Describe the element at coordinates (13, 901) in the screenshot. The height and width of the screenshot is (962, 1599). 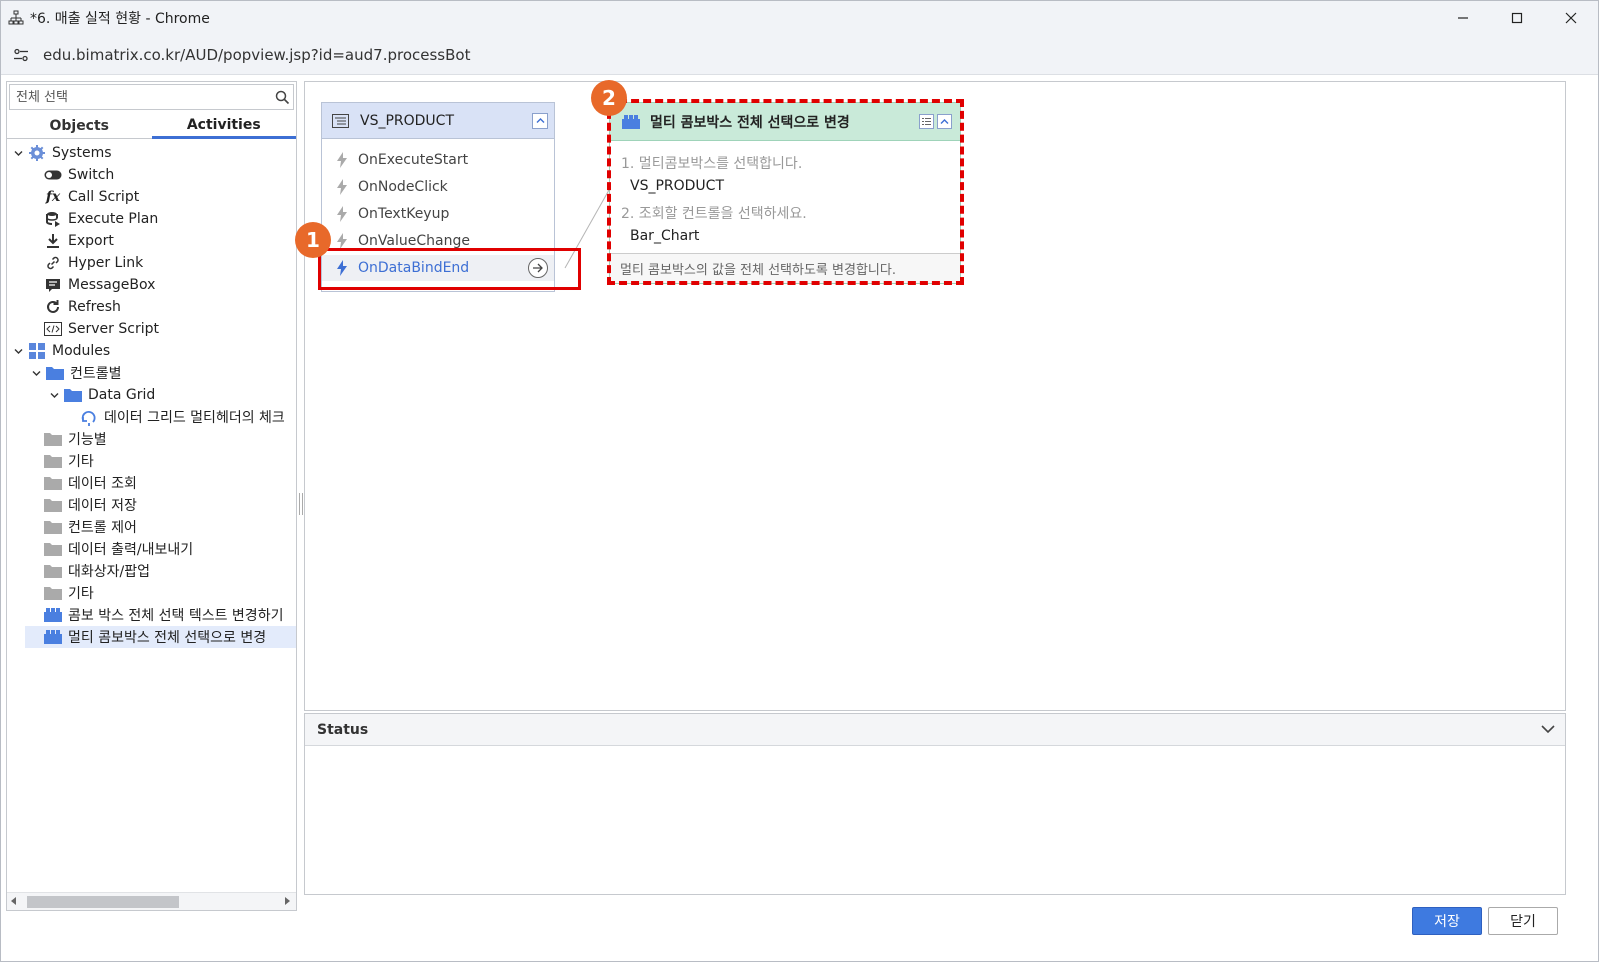
I see `scroll-left-icon` at that location.